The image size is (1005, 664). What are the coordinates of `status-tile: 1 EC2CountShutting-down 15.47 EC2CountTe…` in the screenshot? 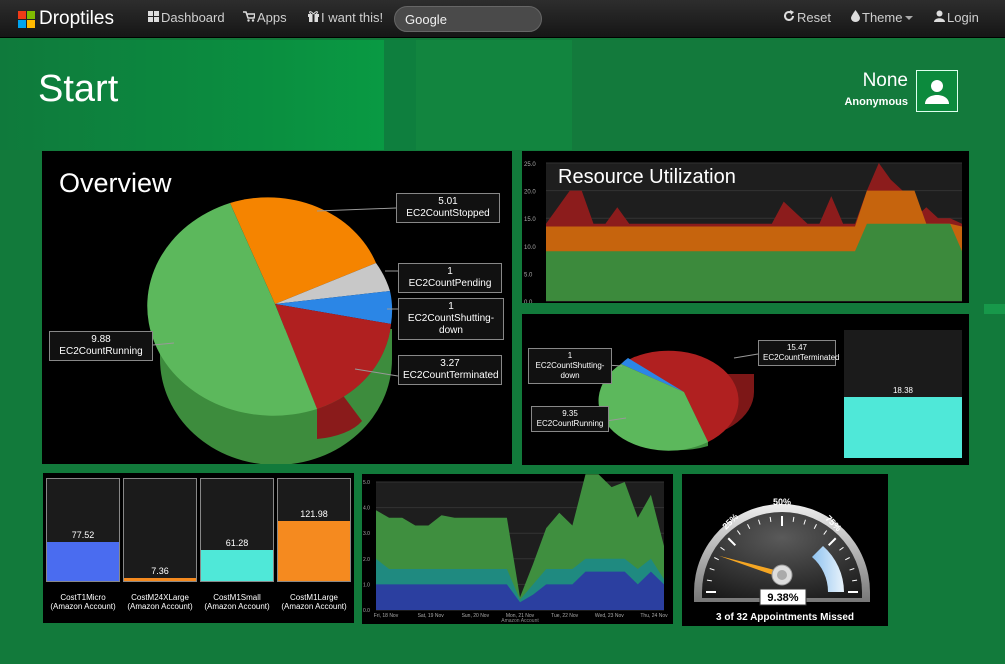 It's located at (745, 389).